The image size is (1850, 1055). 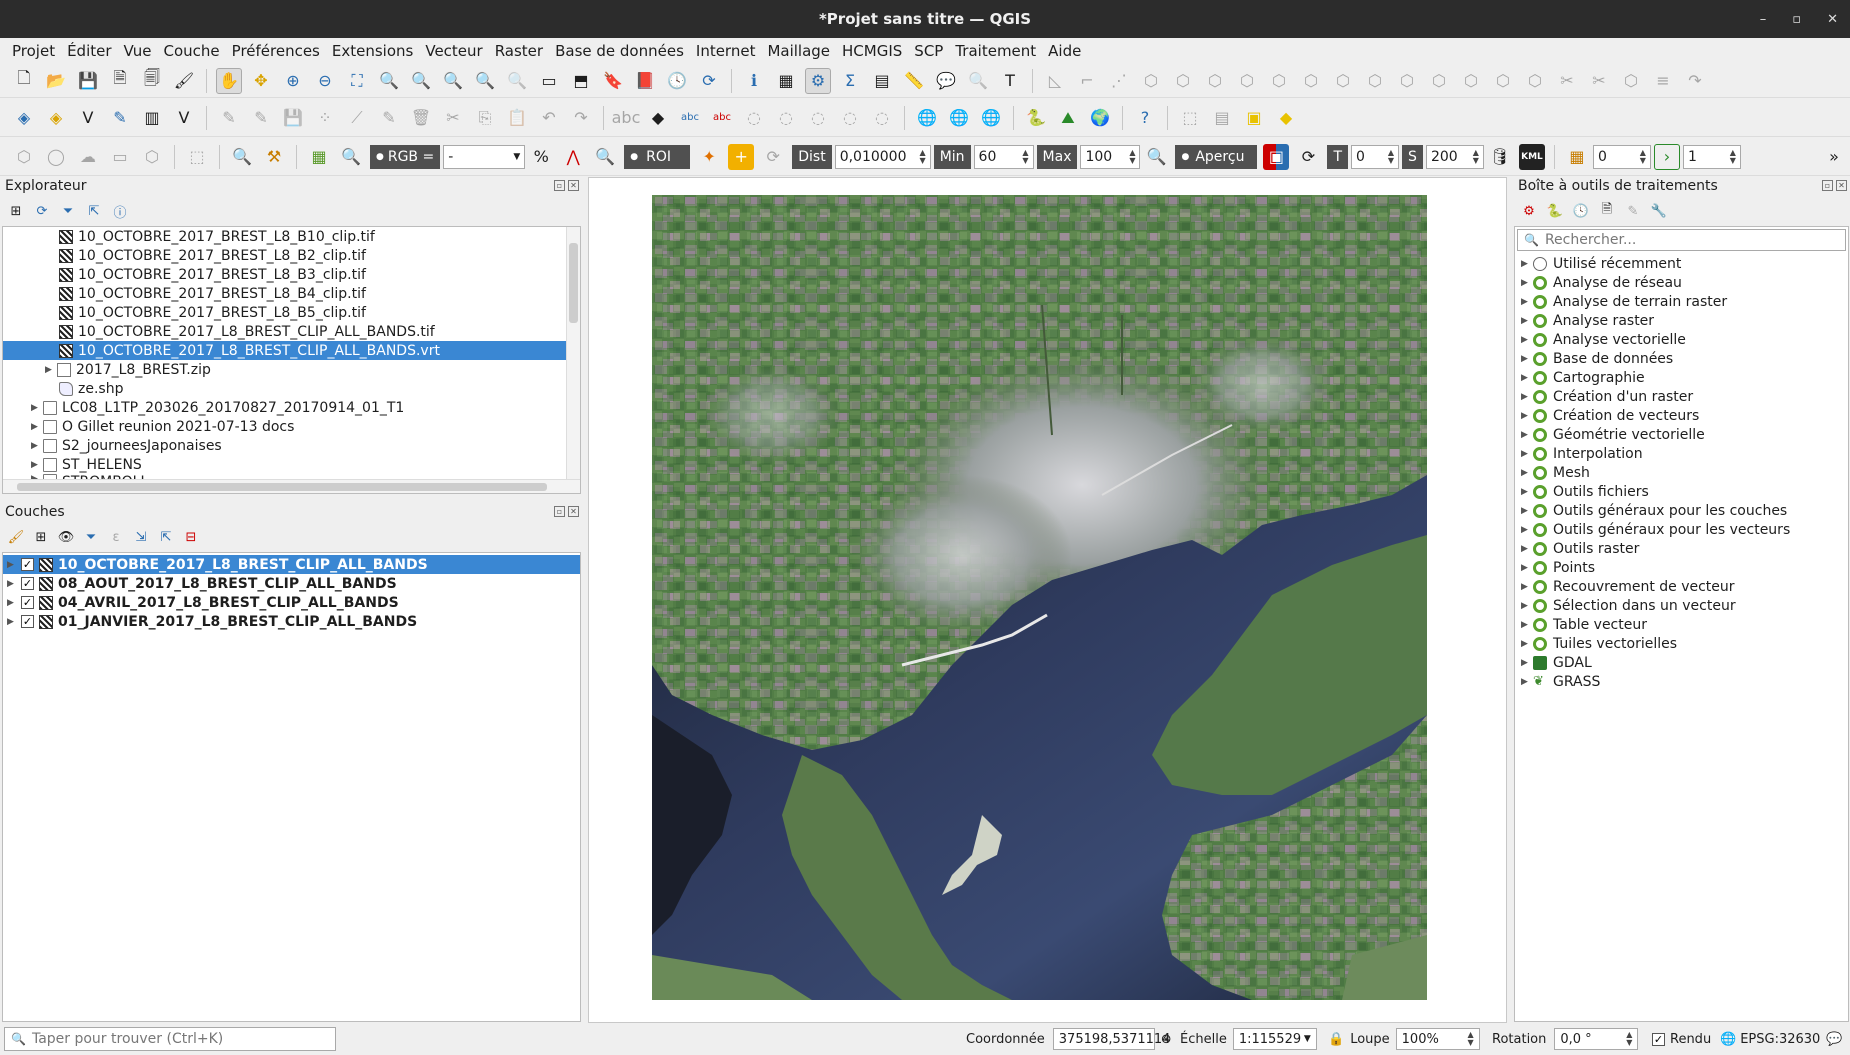 What do you see at coordinates (1311, 81) in the screenshot?
I see `digitize-icon-9: ⬡` at bounding box center [1311, 81].